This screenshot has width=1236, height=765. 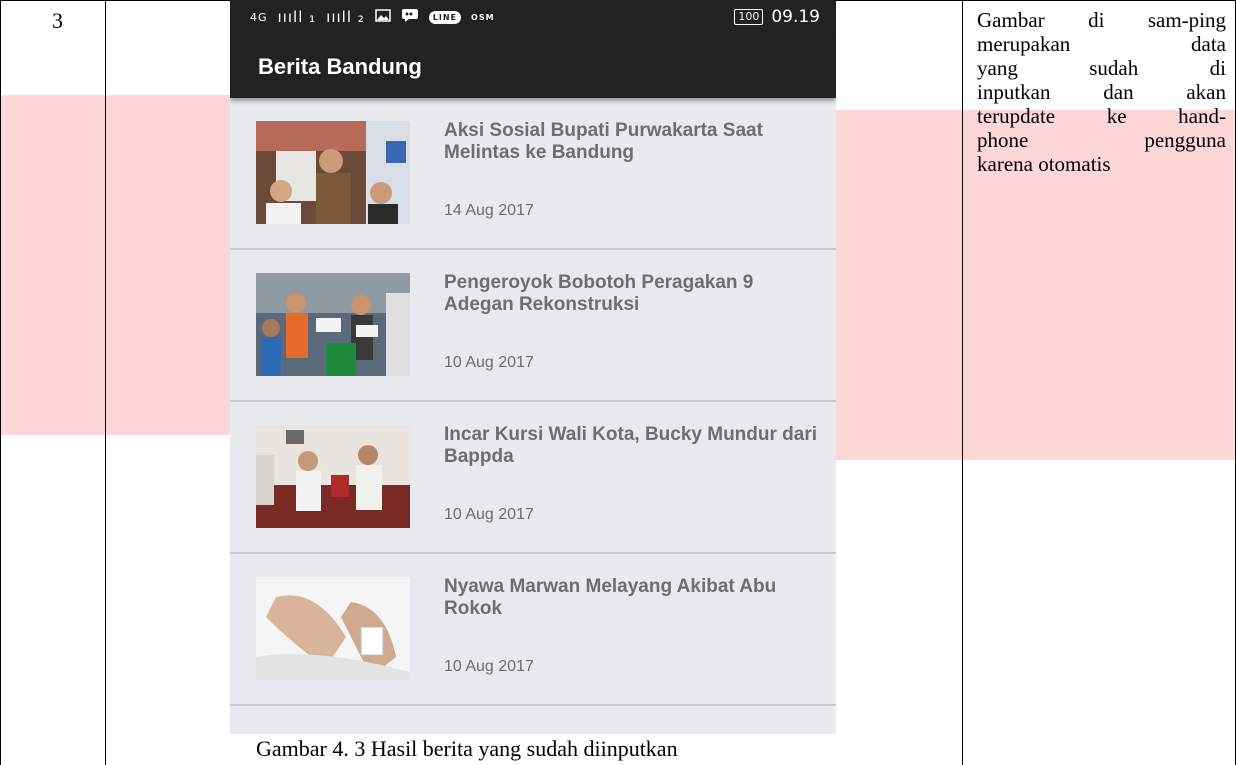 What do you see at coordinates (0, 382) in the screenshot?
I see `table-border-left` at bounding box center [0, 382].